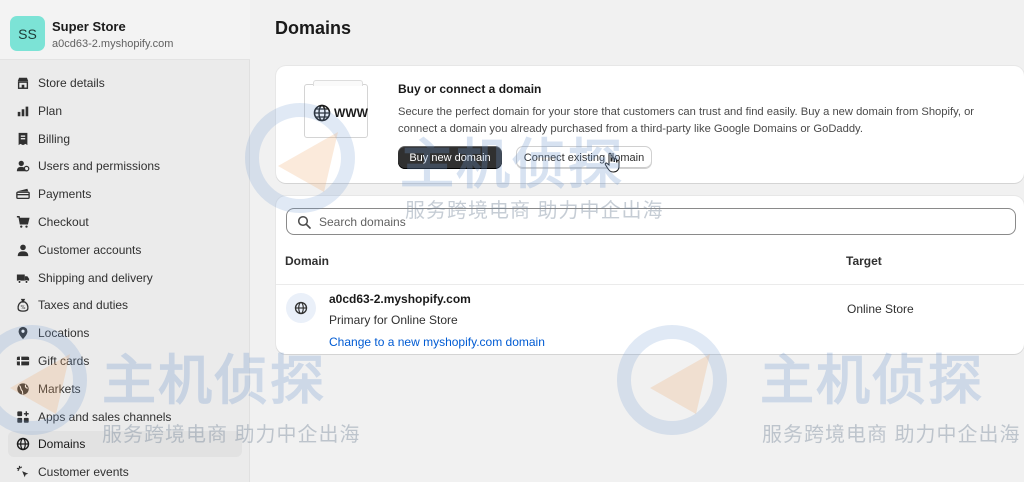  What do you see at coordinates (23, 139) in the screenshot?
I see `billing-receipt-icon` at bounding box center [23, 139].